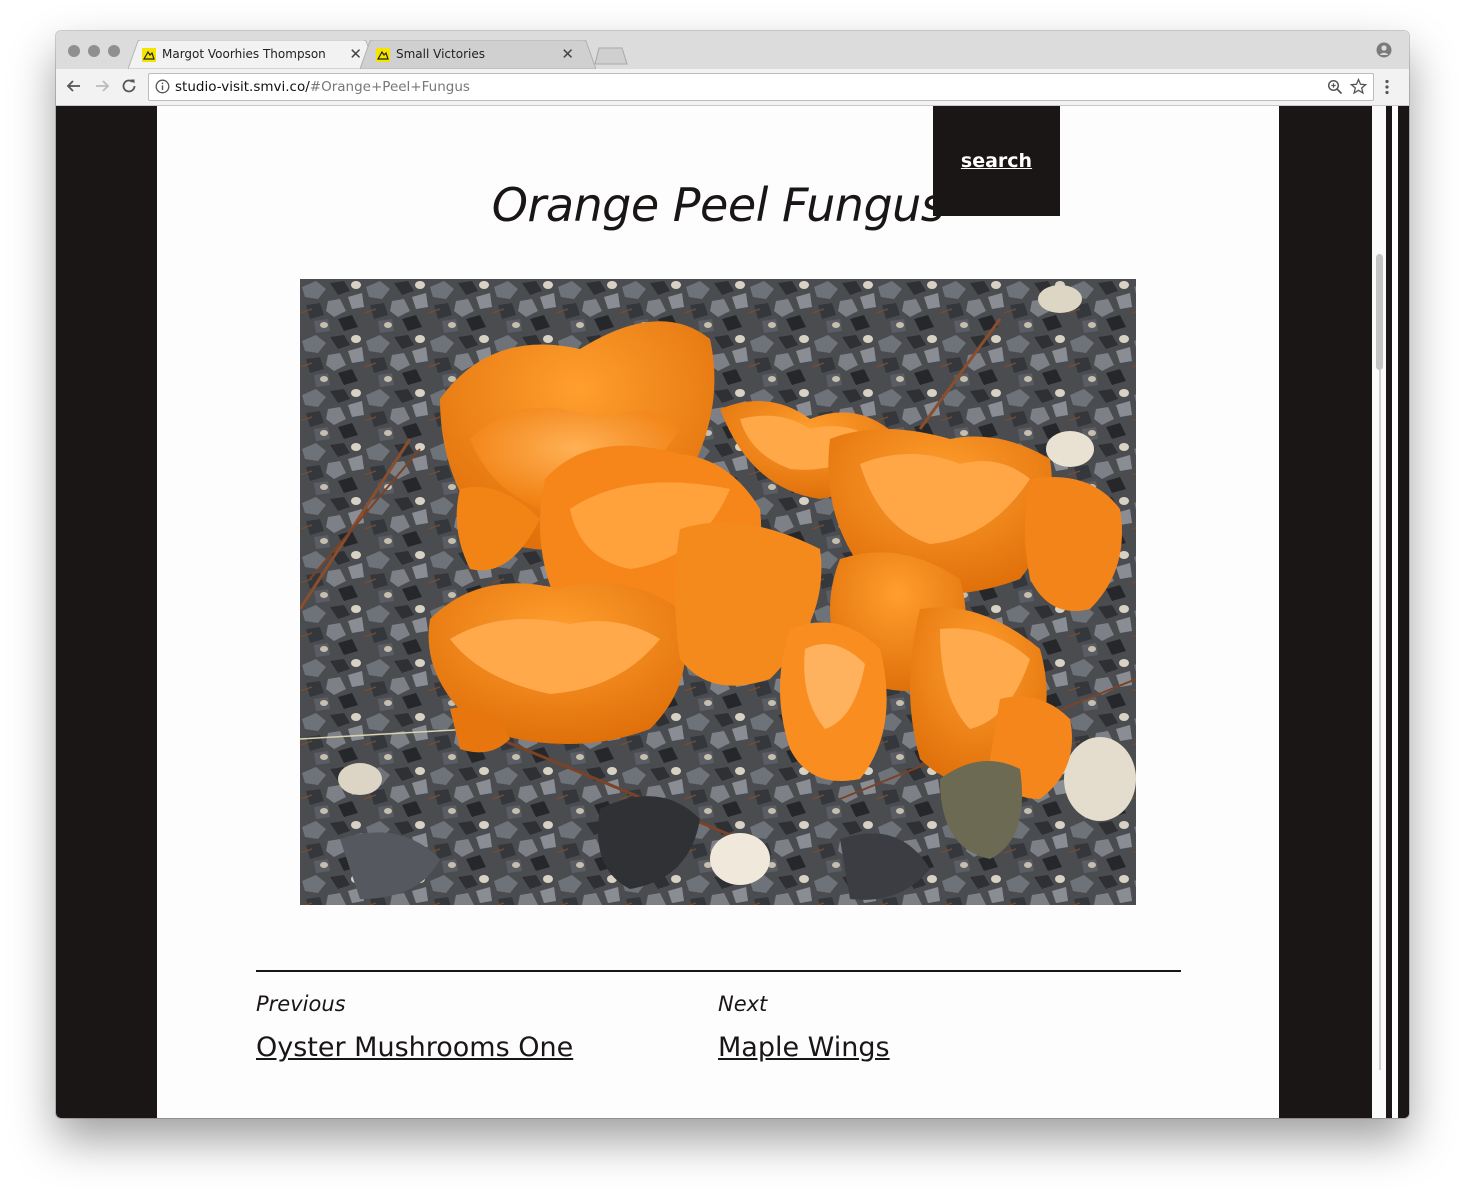  I want to click on url-text: studio-visit.smvi.co/#Orange+Peel+Fungus, so click(322, 87).